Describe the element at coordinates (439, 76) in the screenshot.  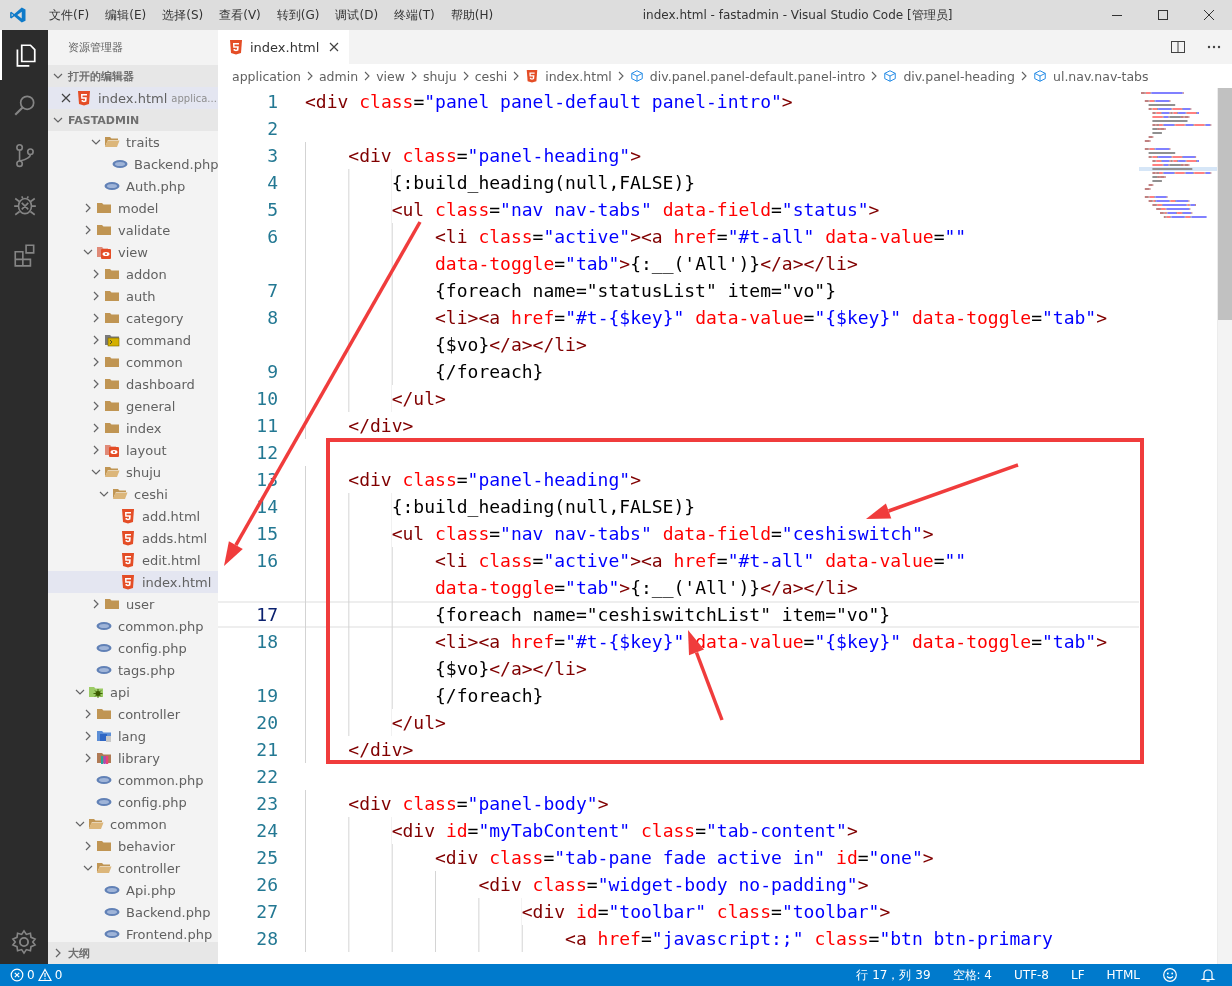
I see `breadcrumb-item: shuju` at that location.